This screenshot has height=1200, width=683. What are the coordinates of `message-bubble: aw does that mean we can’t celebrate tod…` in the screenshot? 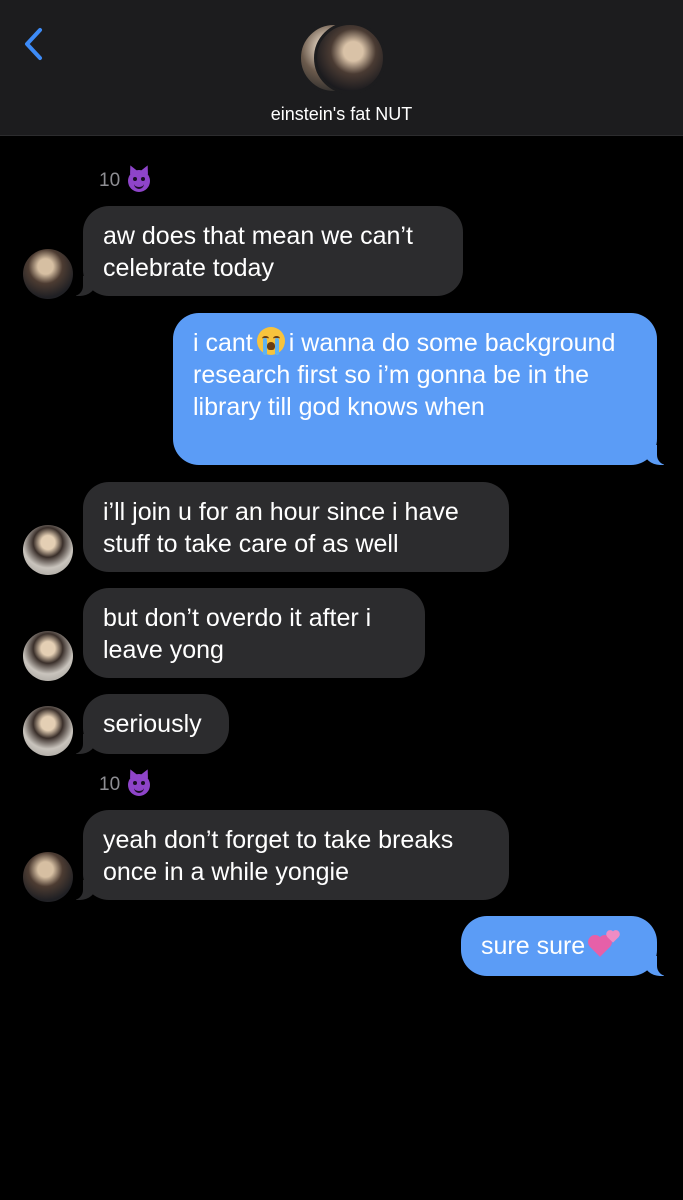 It's located at (268, 251).